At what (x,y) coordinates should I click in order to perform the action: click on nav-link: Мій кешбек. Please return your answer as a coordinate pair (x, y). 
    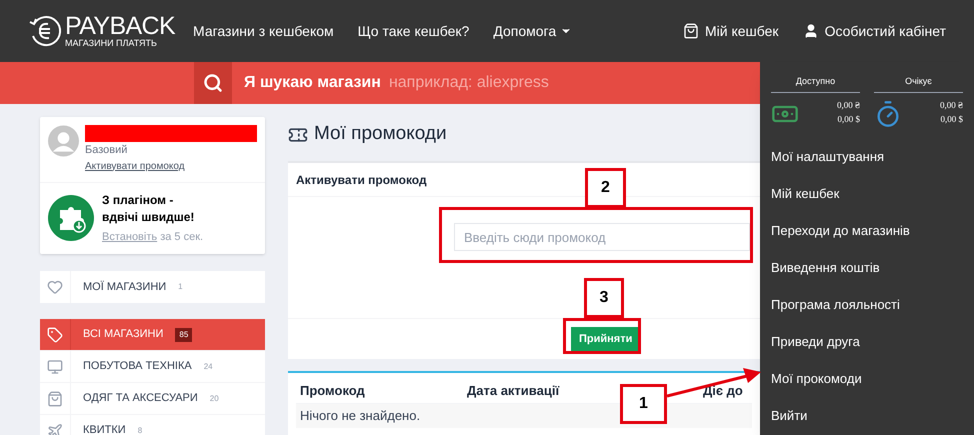
    Looking at the image, I should click on (731, 31).